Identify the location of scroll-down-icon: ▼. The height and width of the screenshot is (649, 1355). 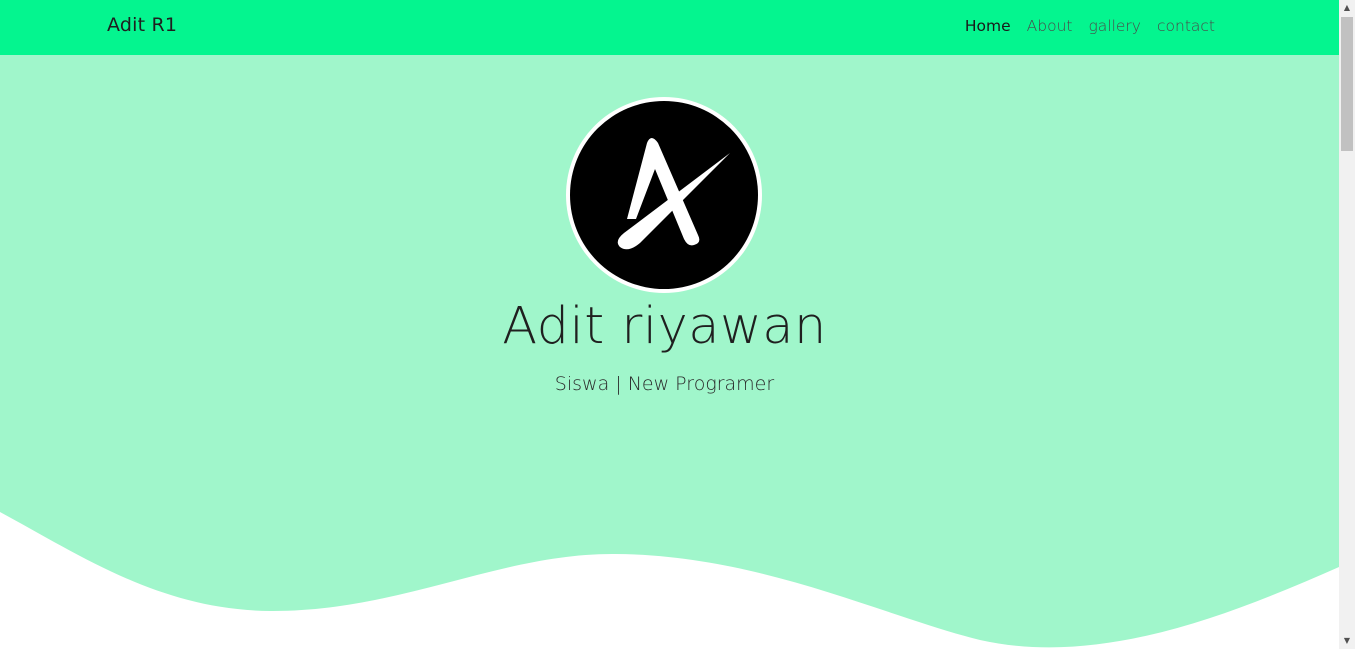
(1347, 641).